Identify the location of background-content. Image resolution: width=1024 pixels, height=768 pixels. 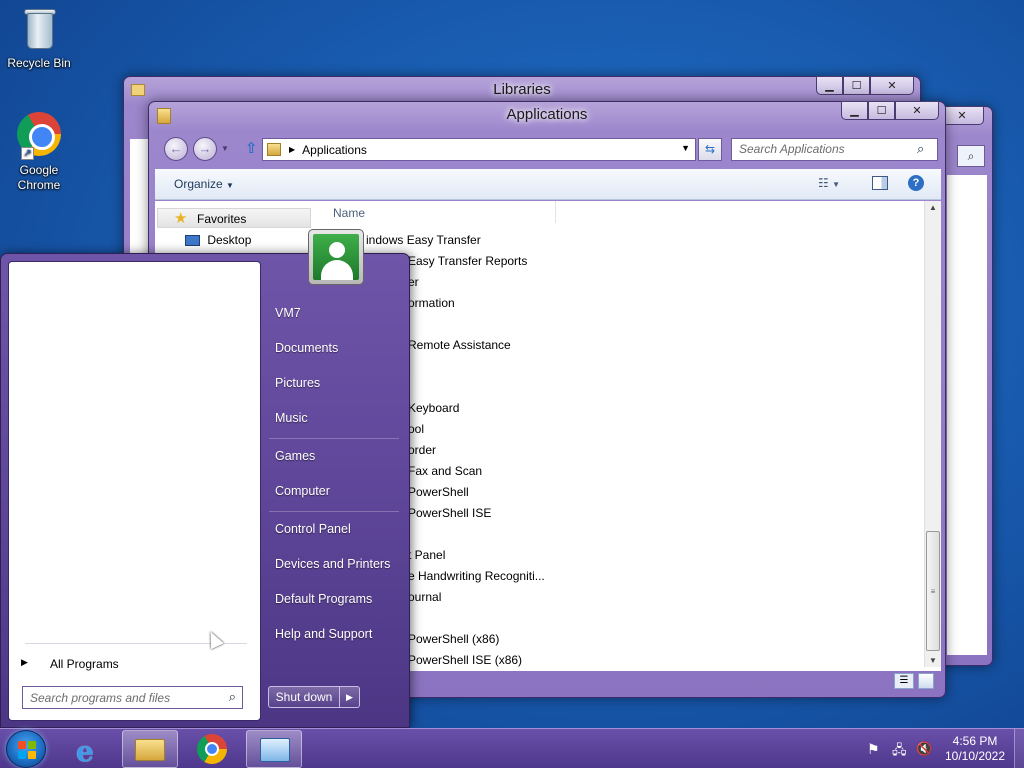
(967, 415).